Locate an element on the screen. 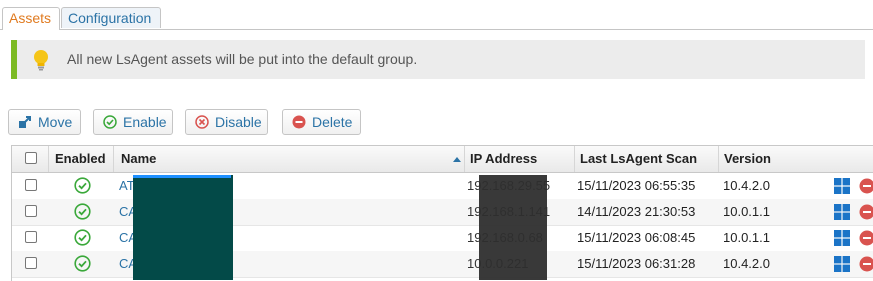 The width and height of the screenshot is (873, 281). last-scan-time: 15/11/2023 06:08:45 is located at coordinates (636, 238).